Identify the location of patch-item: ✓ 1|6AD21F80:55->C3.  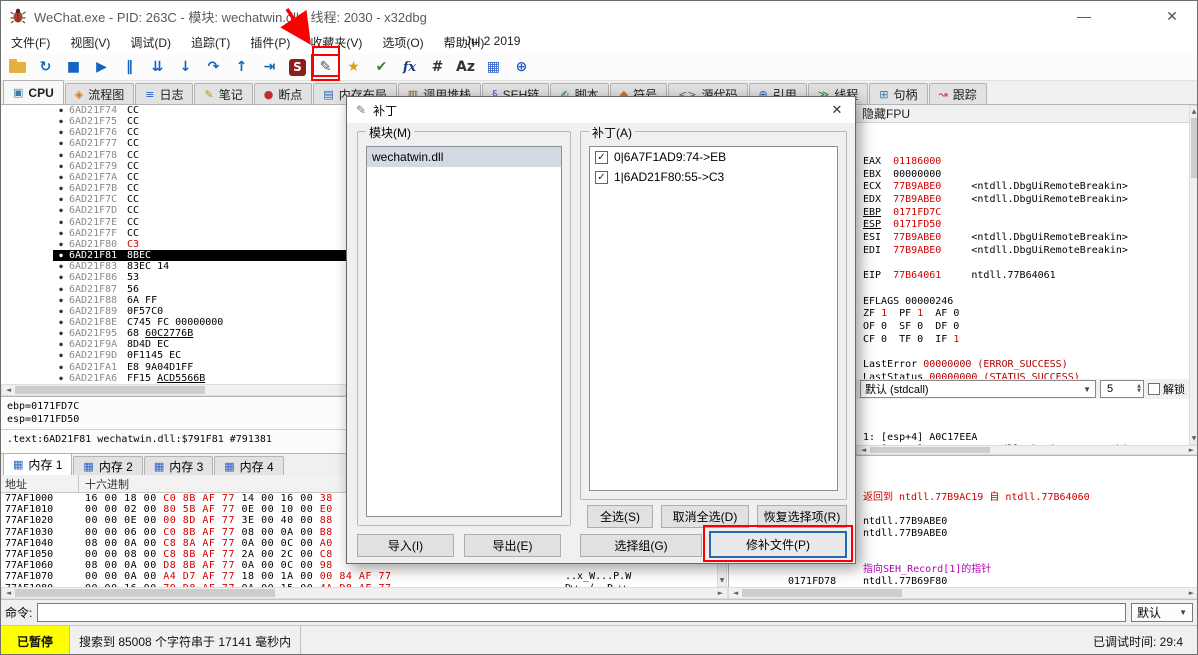
(713, 177).